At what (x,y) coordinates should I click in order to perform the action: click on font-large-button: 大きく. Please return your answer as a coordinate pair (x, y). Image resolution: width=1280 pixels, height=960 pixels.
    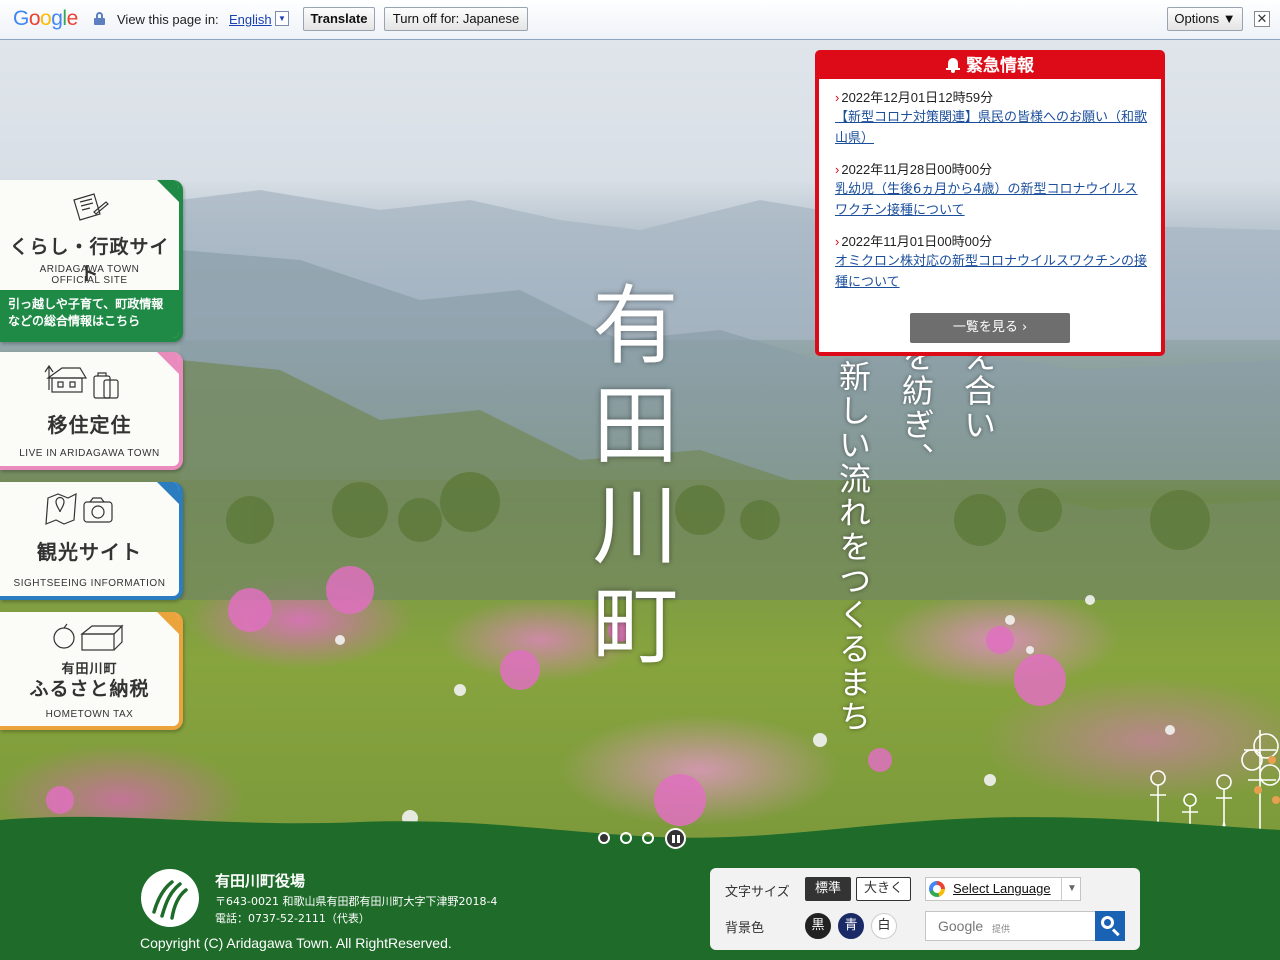
    Looking at the image, I should click on (883, 889).